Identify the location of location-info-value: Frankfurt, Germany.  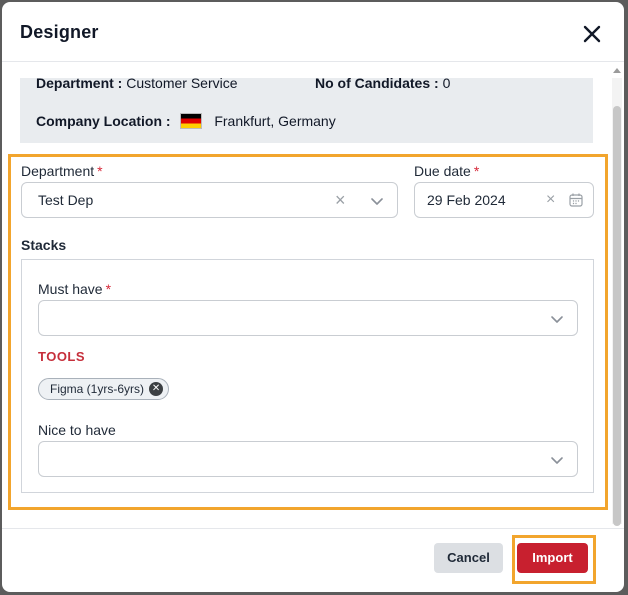
(275, 121).